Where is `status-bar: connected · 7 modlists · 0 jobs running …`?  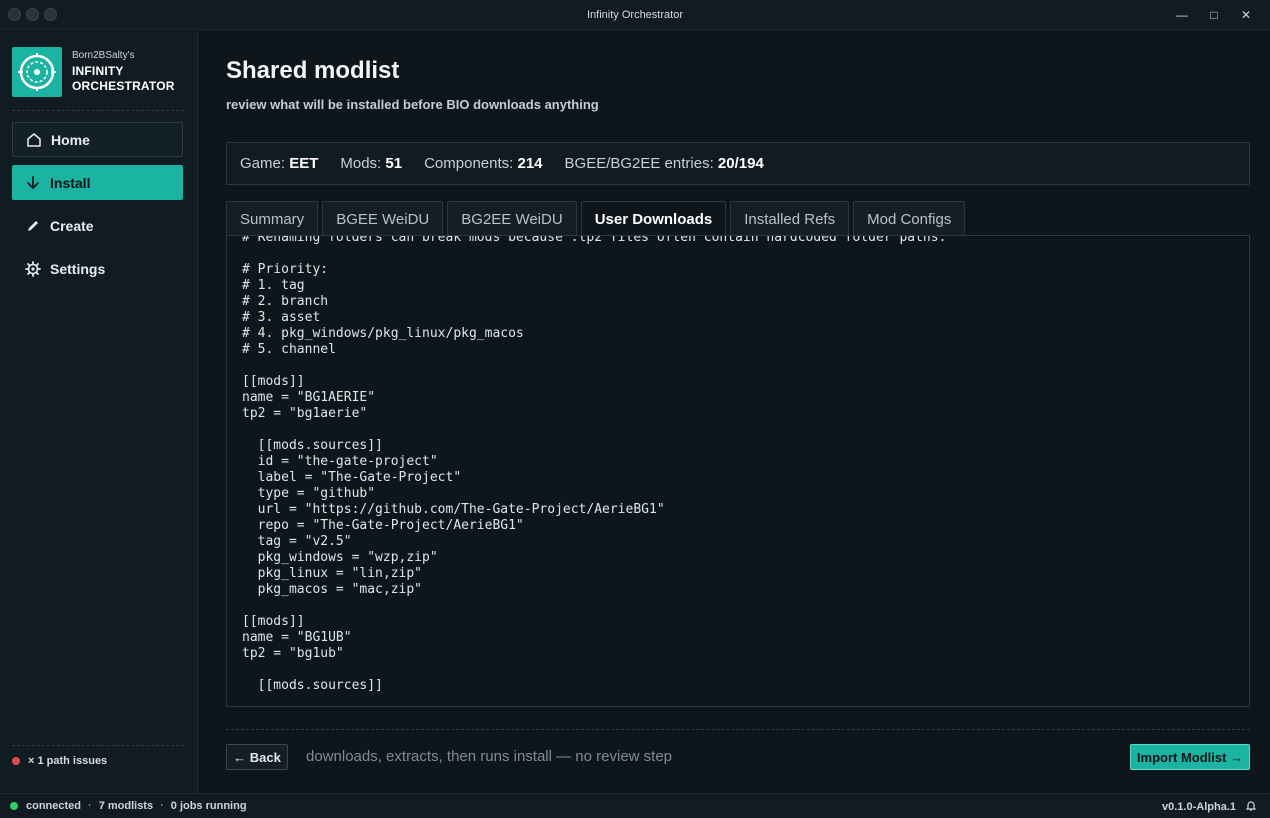 status-bar: connected · 7 modlists · 0 jobs running … is located at coordinates (635, 805).